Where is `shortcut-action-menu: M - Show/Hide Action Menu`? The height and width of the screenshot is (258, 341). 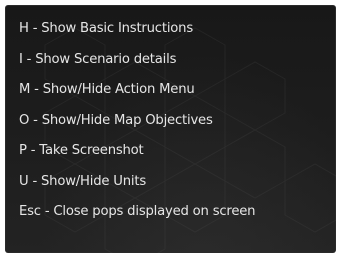 shortcut-action-menu: M - Show/Hide Action Menu is located at coordinates (107, 89).